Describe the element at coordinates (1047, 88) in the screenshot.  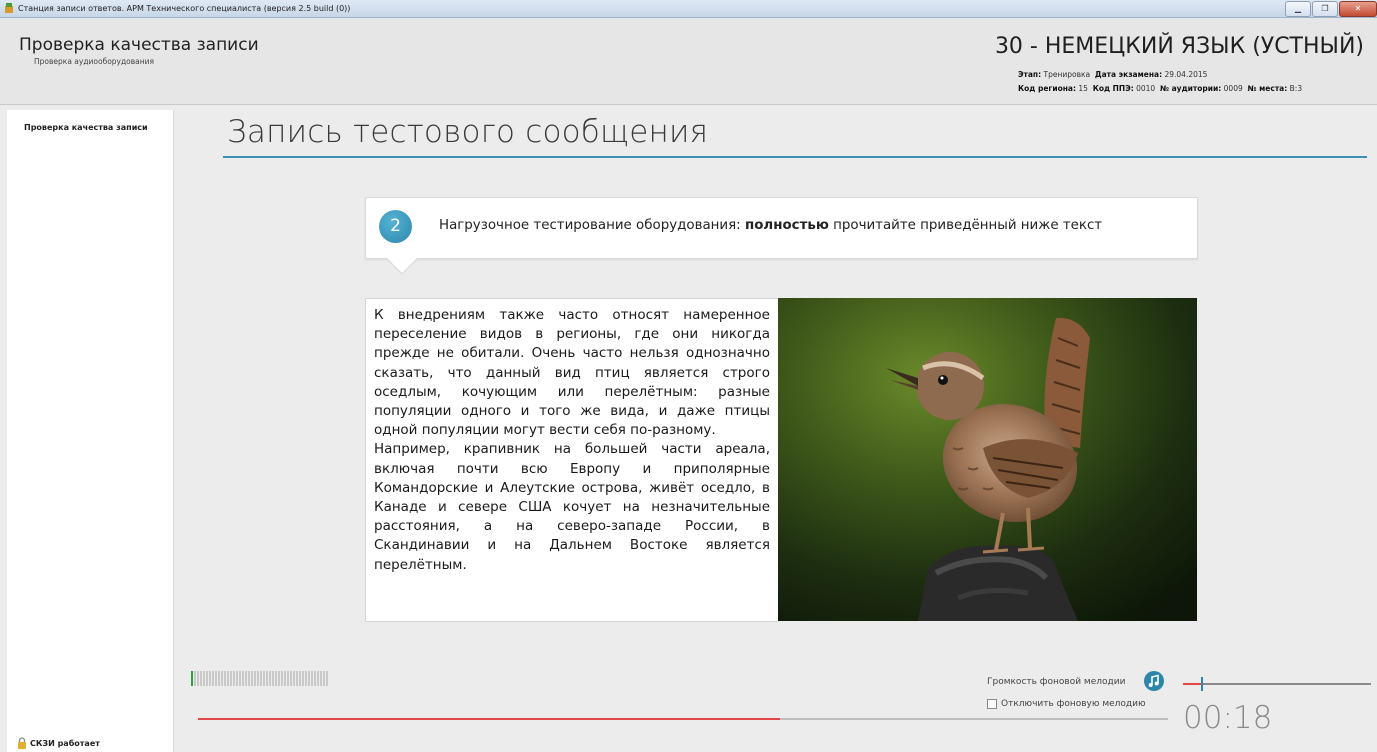
I see `region-label: Код региона:` at that location.